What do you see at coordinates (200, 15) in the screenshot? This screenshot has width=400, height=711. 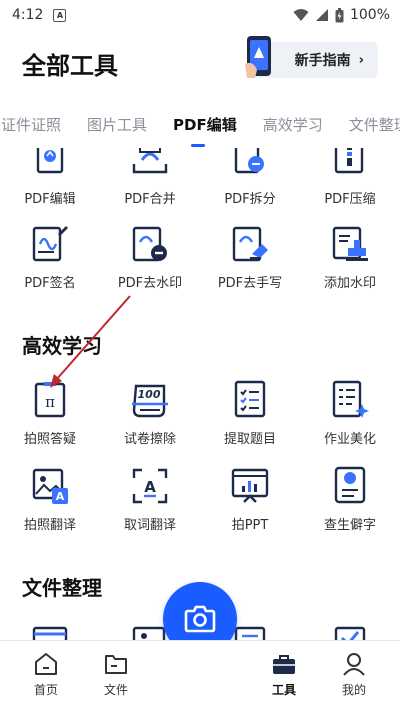 I see `status-bar: 4:12 A 100%` at bounding box center [200, 15].